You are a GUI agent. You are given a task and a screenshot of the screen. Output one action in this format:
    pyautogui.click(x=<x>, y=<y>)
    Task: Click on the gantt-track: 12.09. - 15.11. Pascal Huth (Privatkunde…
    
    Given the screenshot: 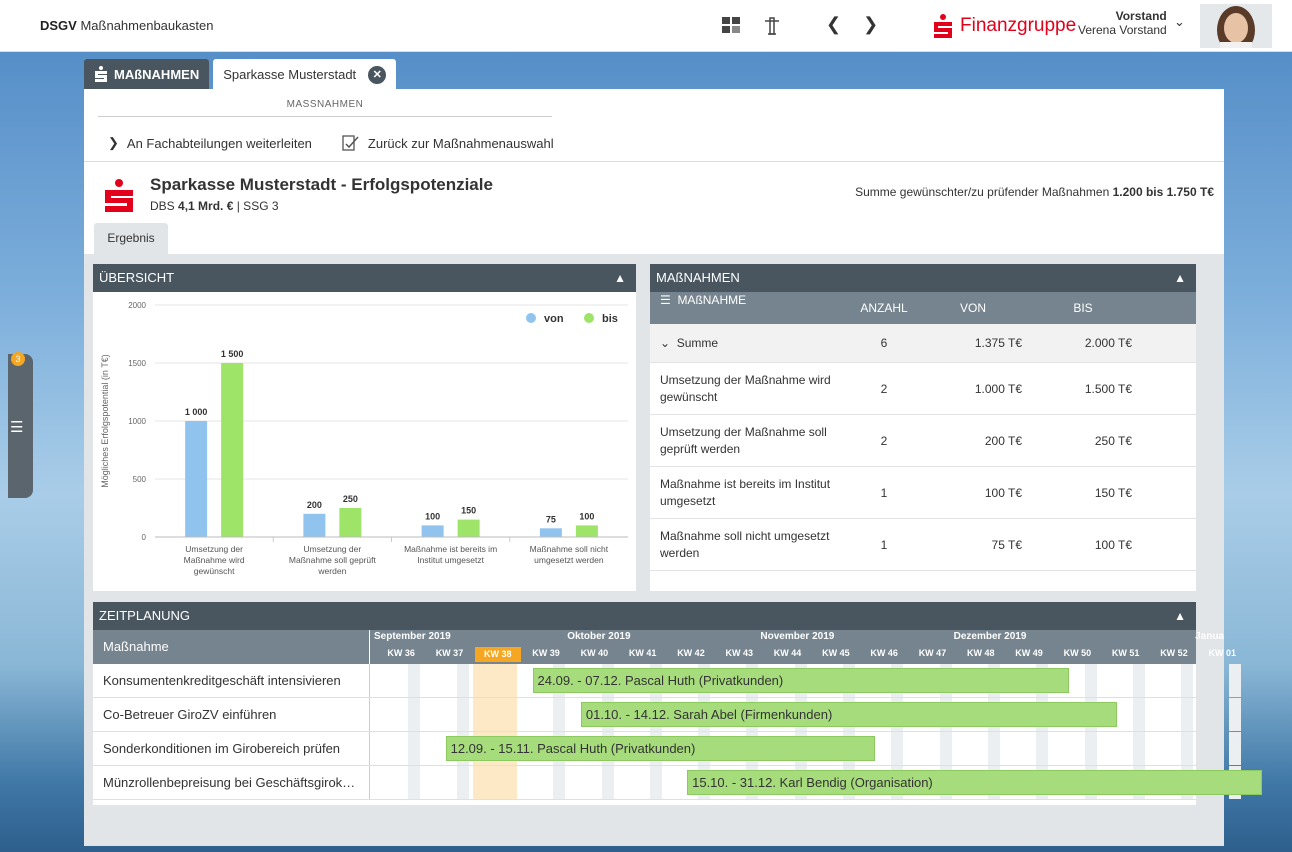 What is the action you would take?
    pyautogui.click(x=806, y=748)
    